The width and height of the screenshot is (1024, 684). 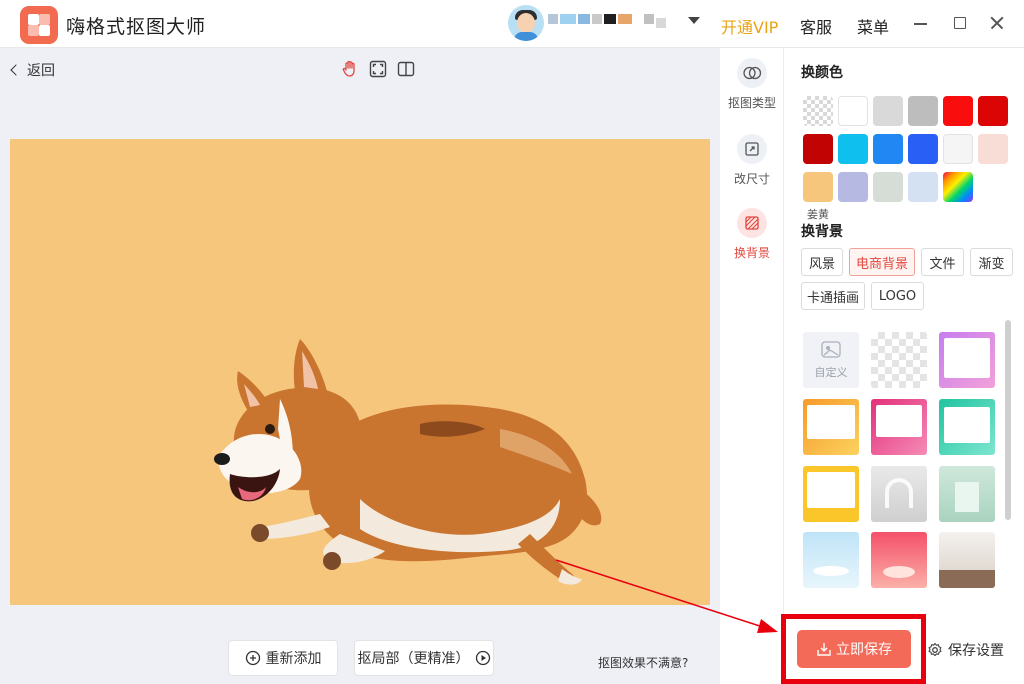 I want to click on save-settings-button: 保存设置, so click(x=965, y=650).